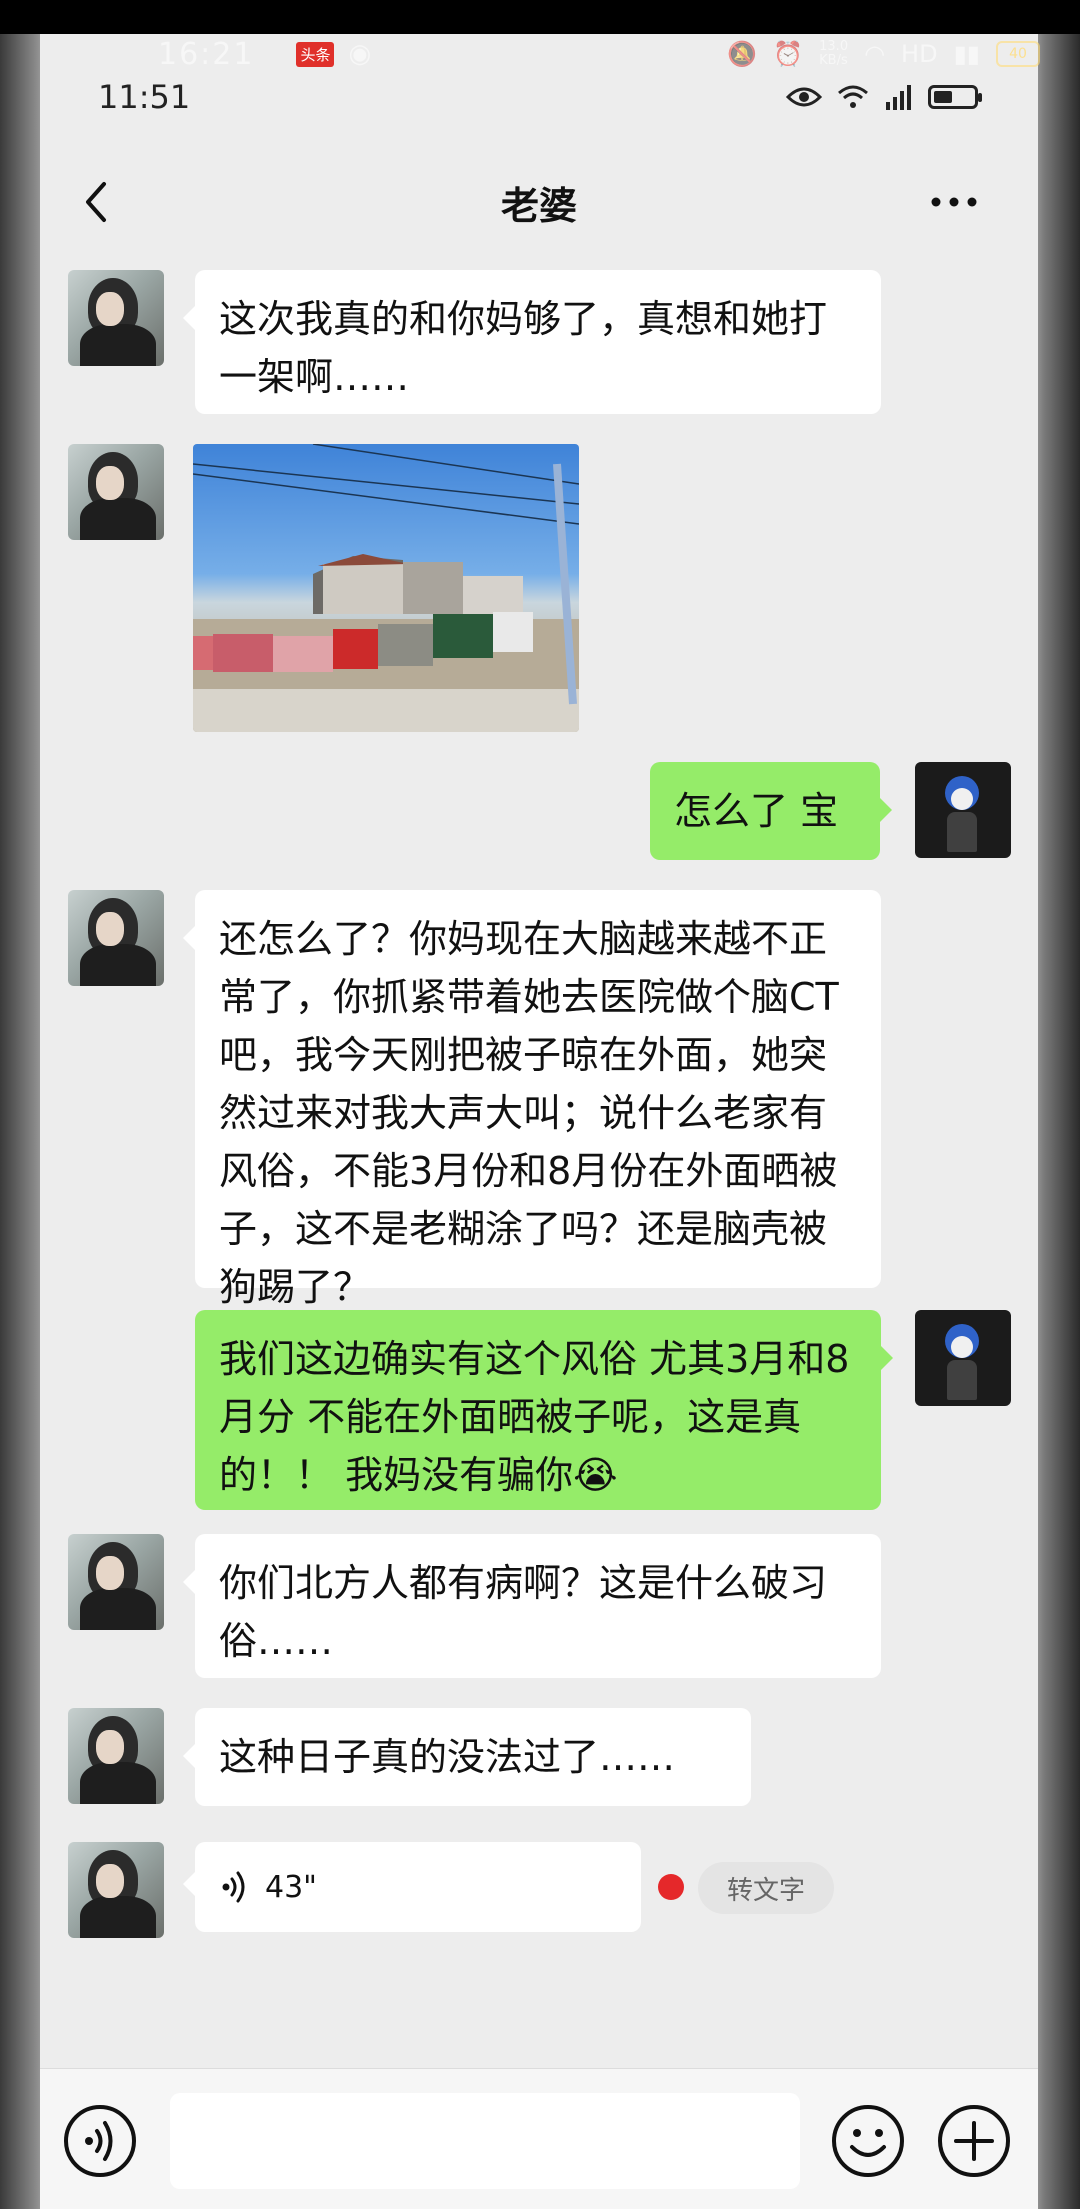 This screenshot has width=1080, height=2209. I want to click on signal-icon-outer: ▮▮, so click(966, 54).